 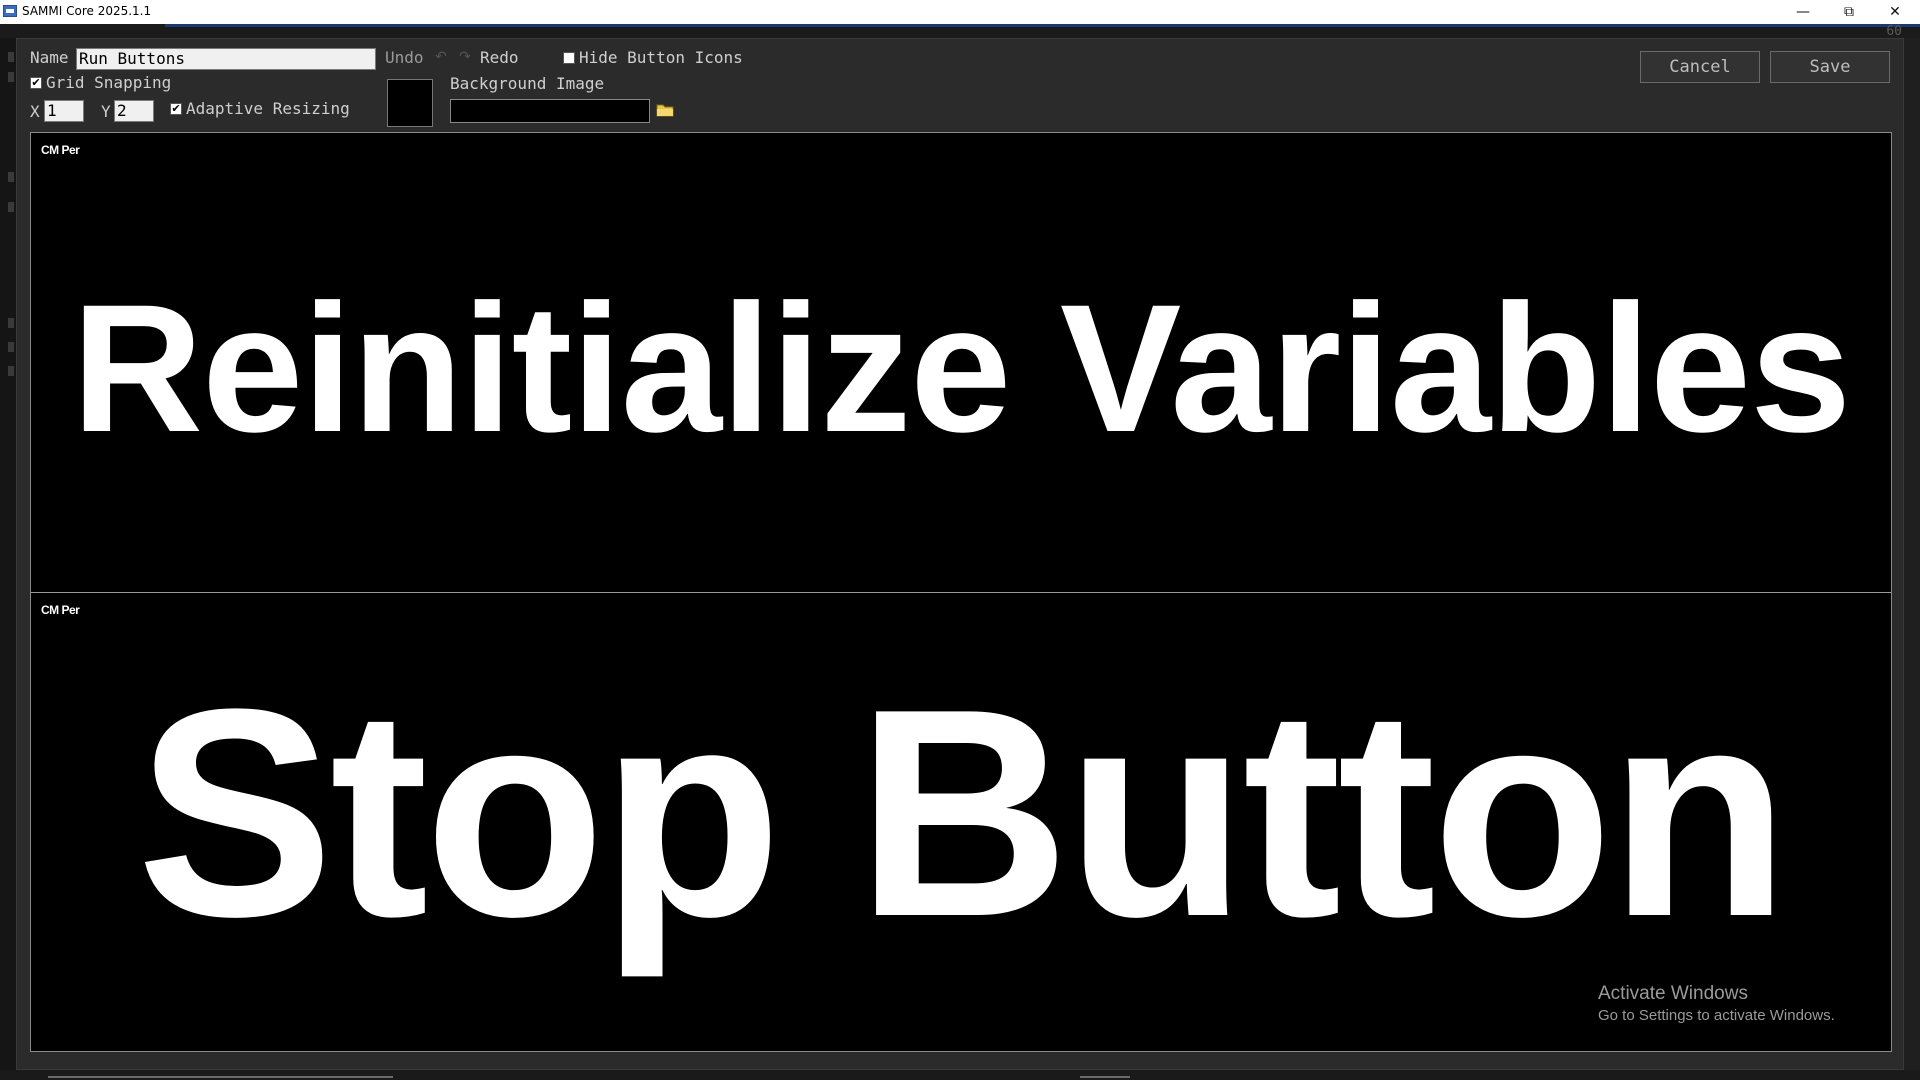 What do you see at coordinates (8, 559) in the screenshot?
I see `background-left-rail` at bounding box center [8, 559].